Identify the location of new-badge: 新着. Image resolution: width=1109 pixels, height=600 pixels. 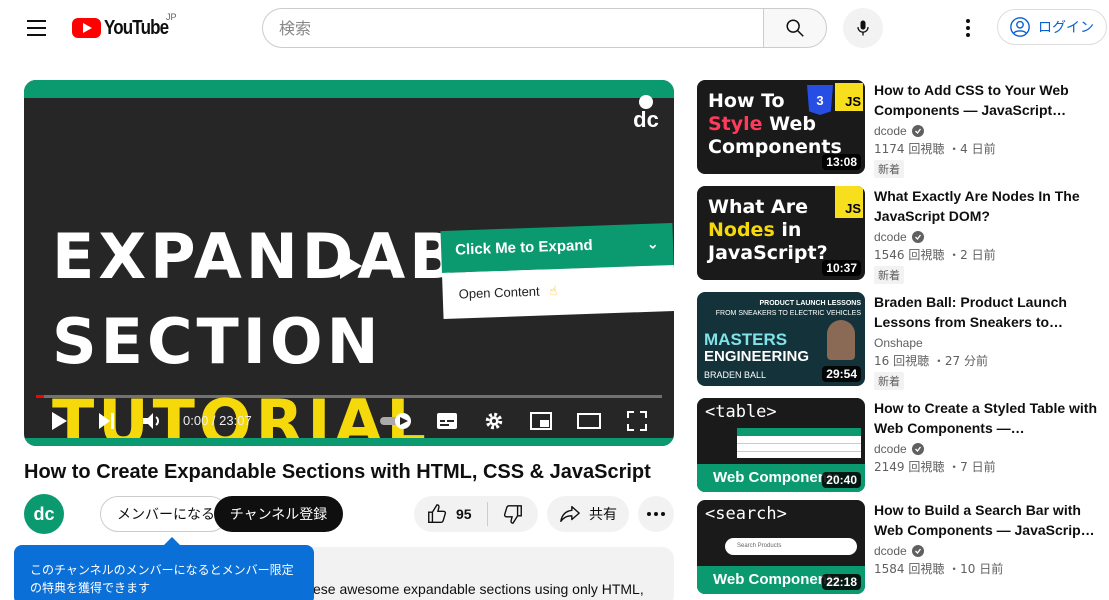
(889, 381).